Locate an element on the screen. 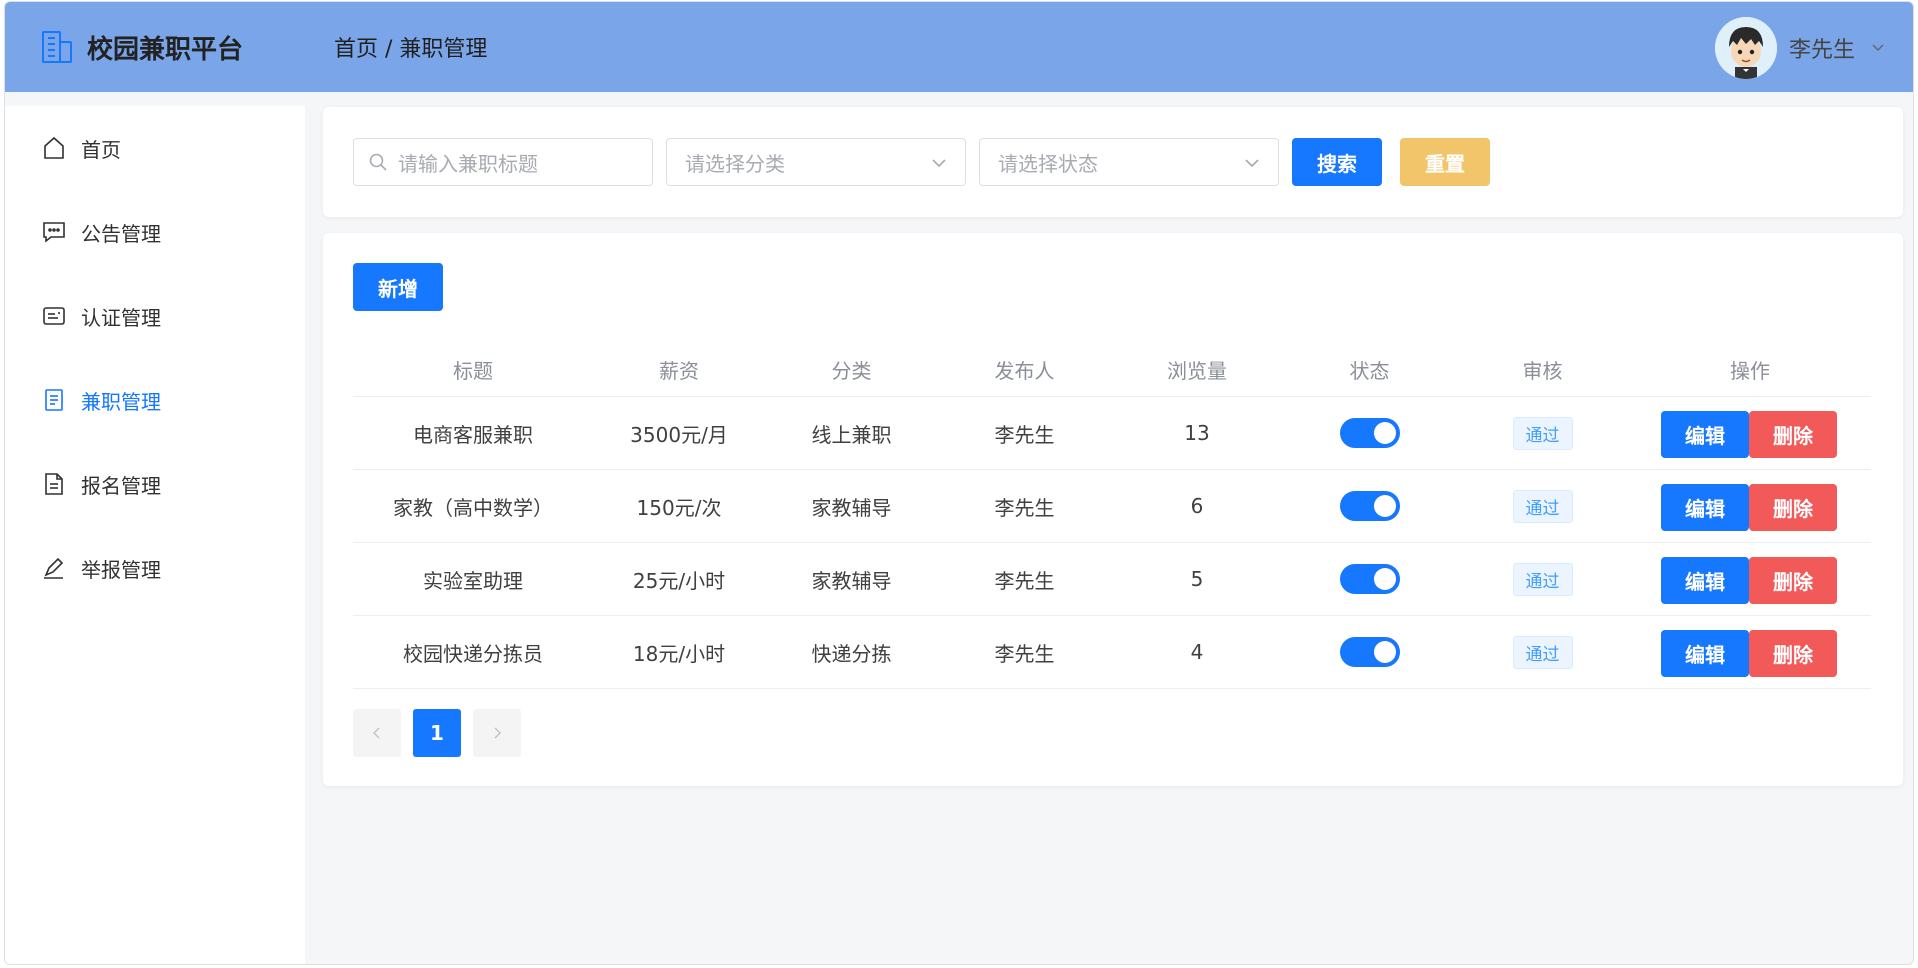  cell-title: 家教（高中数学） is located at coordinates (473, 507).